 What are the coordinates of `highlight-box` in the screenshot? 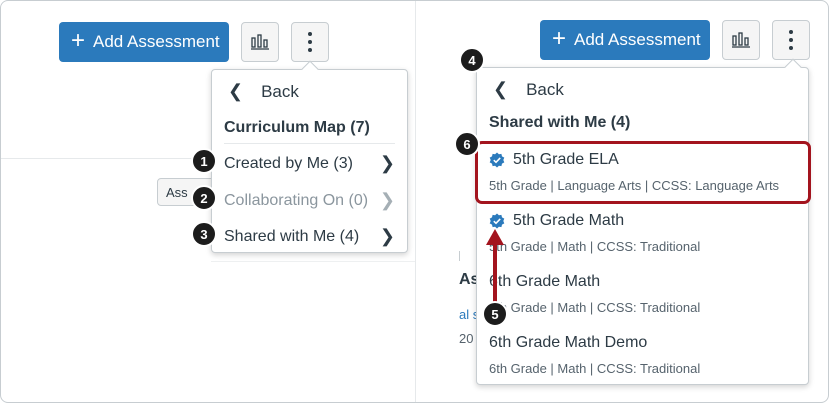 It's located at (643, 172).